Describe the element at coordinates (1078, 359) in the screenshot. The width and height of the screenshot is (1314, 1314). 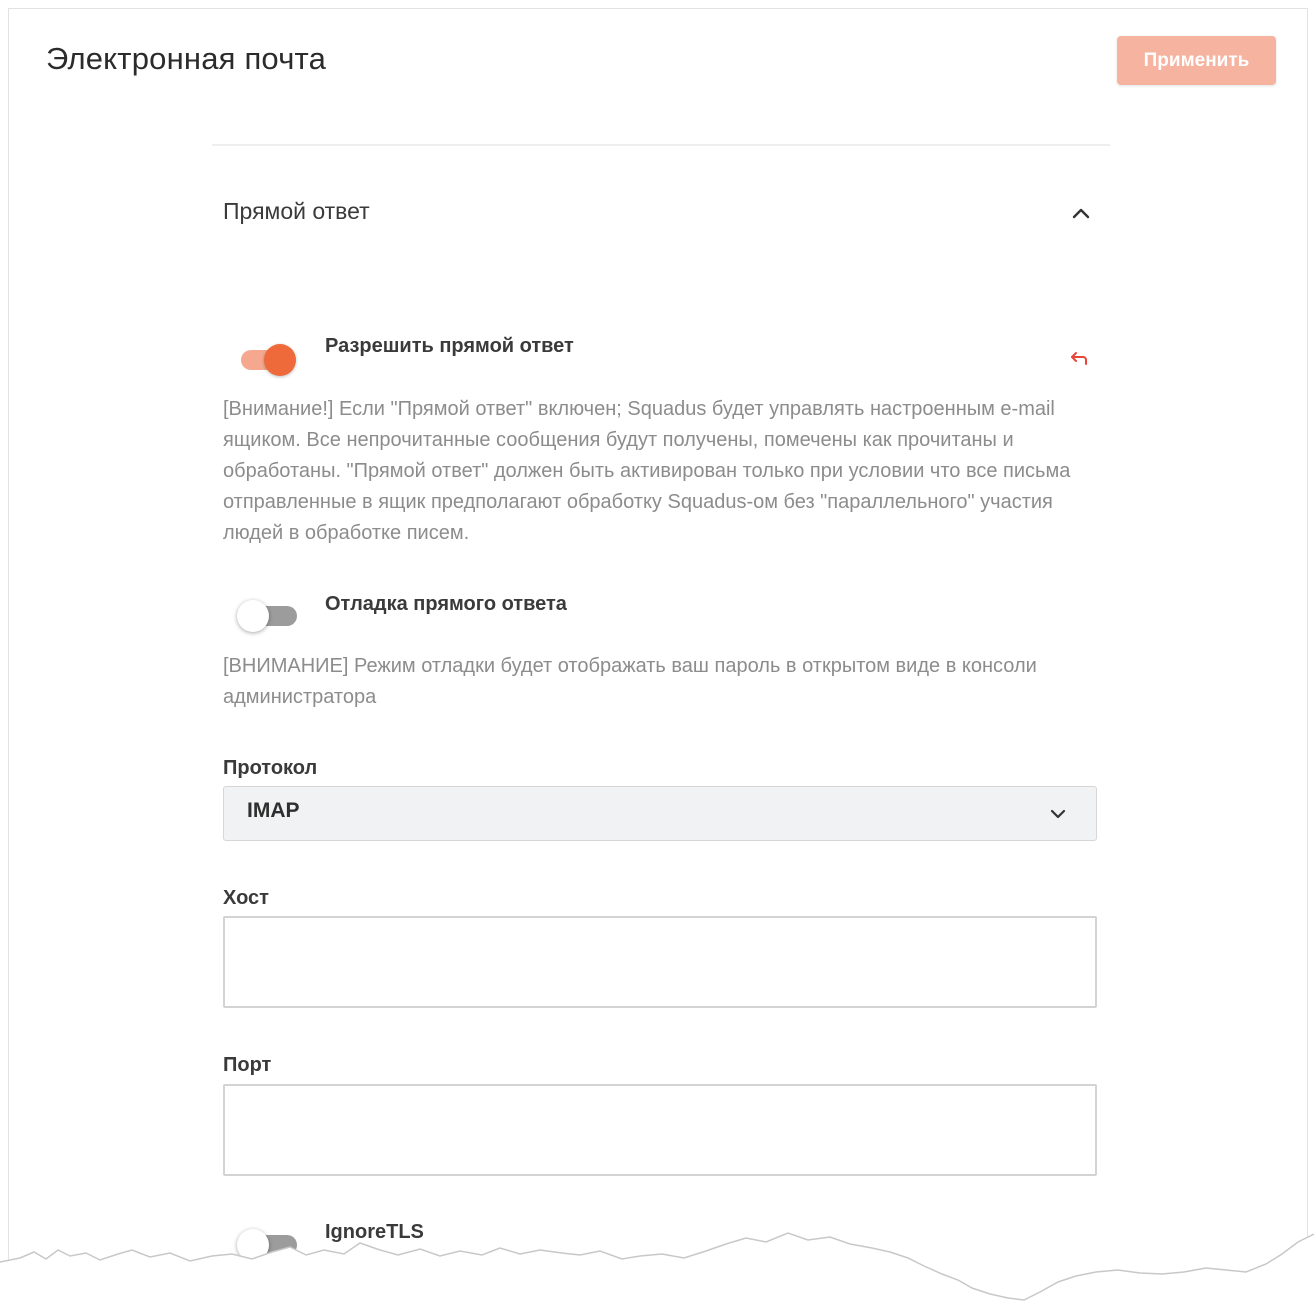
I see `undo-arrow-icon` at that location.